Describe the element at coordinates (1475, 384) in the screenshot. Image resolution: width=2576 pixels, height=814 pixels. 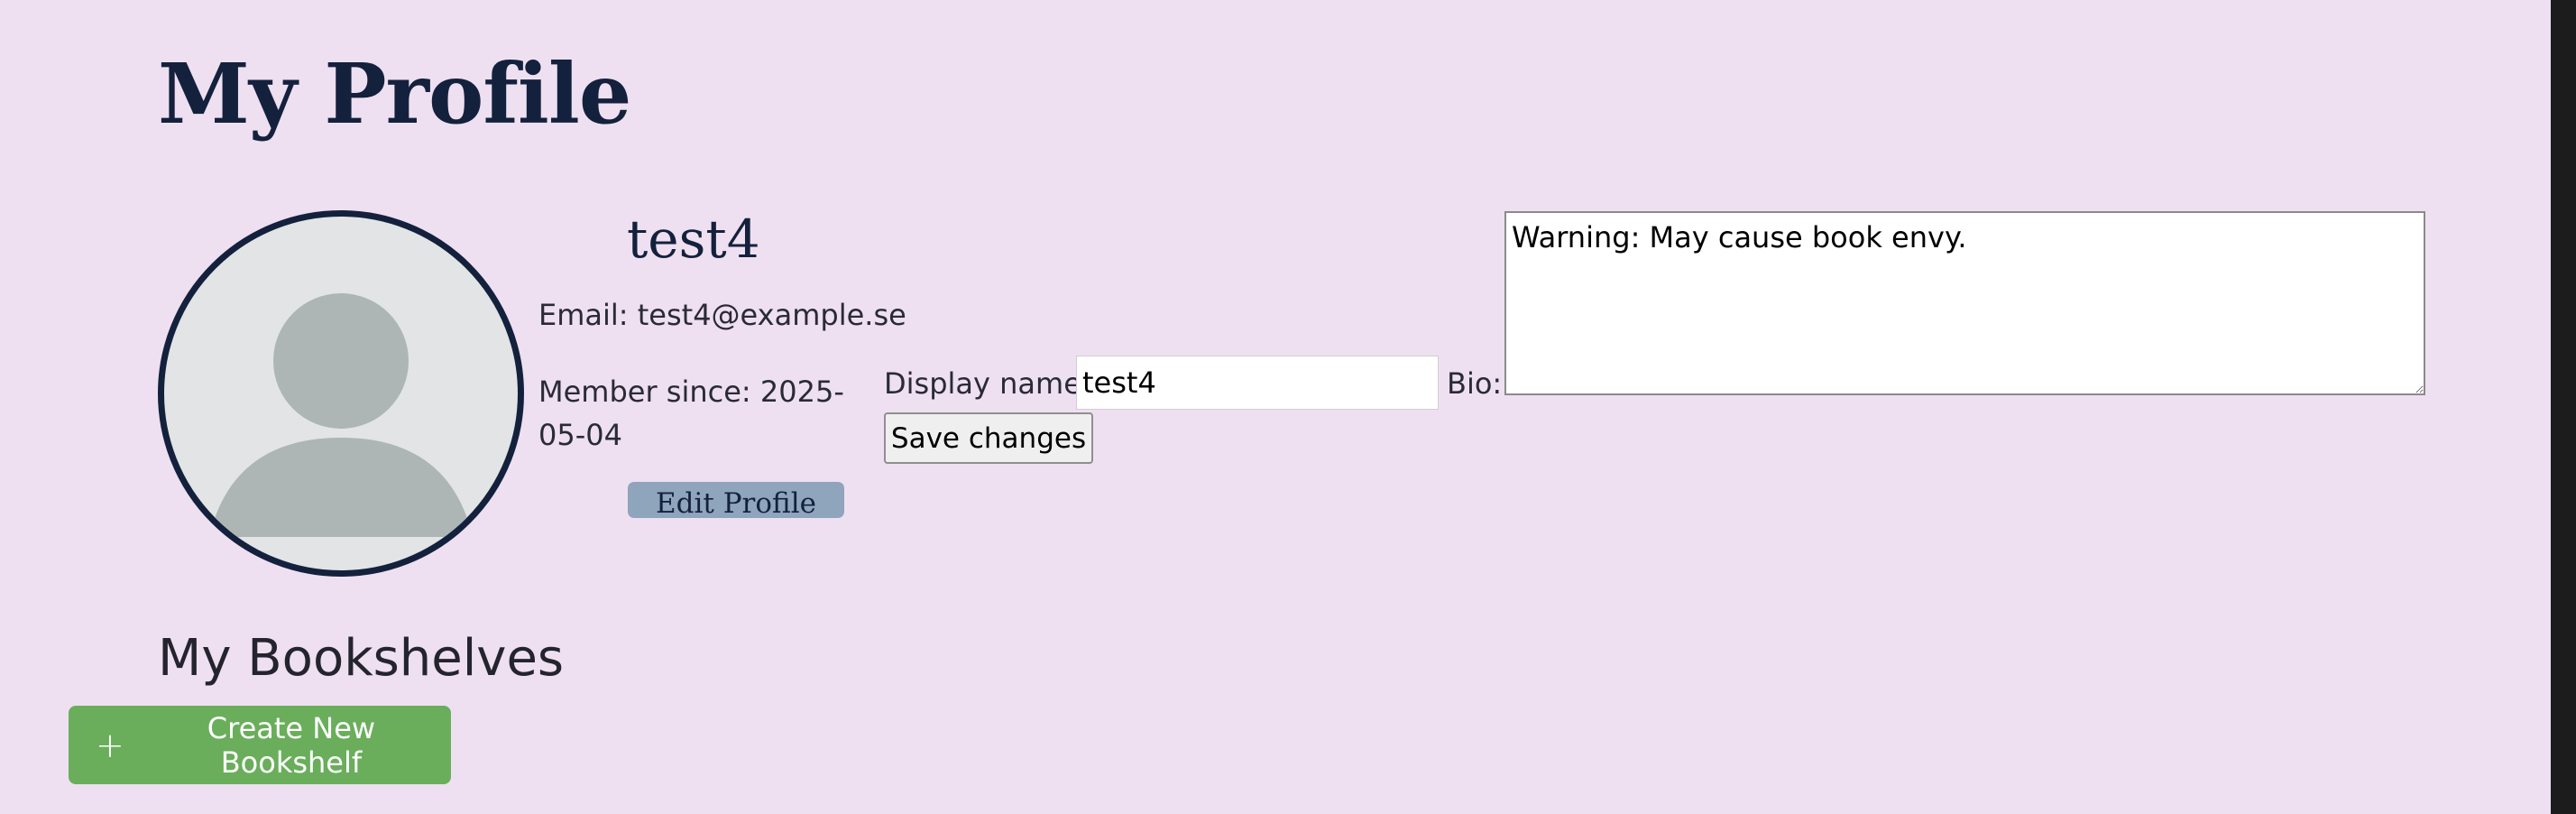
I see `bio-label: Bio:` at that location.